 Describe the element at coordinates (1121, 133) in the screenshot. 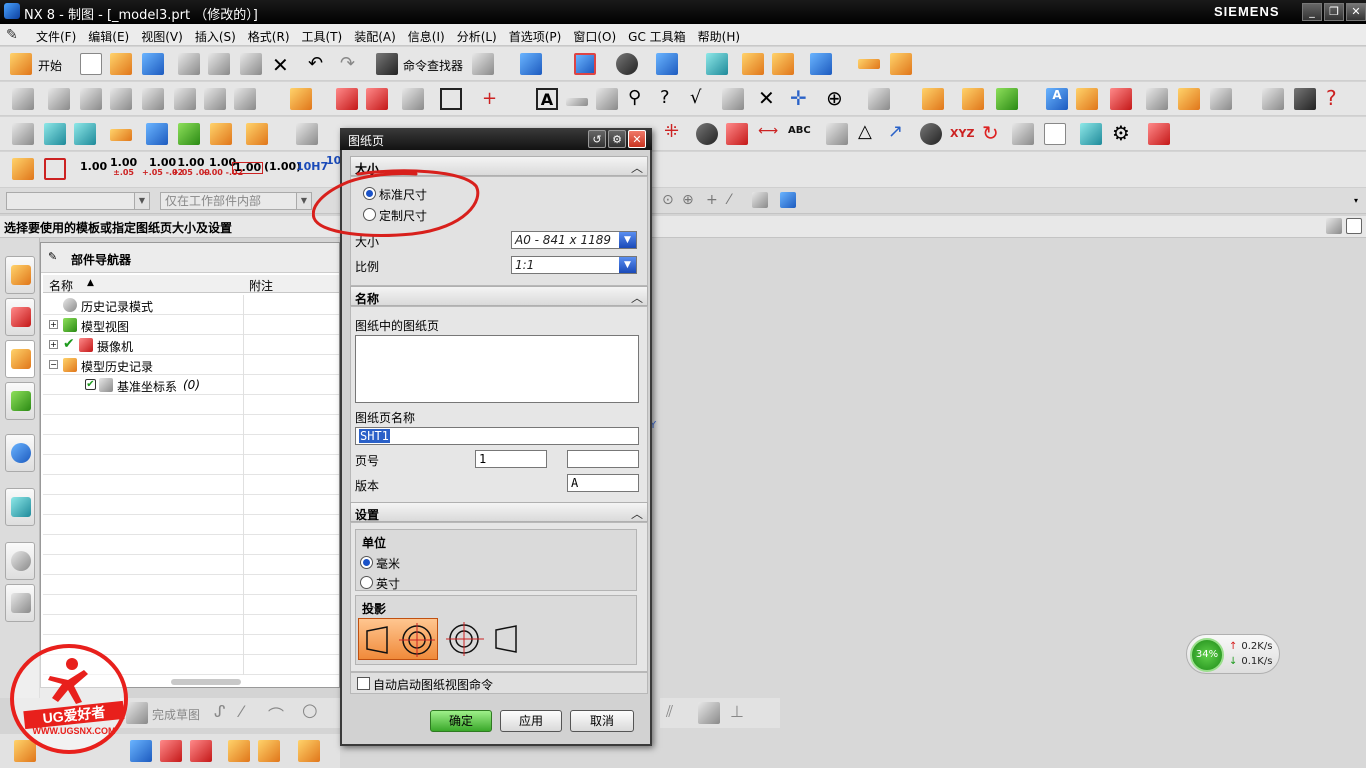

I see `settings-gear-icon: ⚙` at that location.